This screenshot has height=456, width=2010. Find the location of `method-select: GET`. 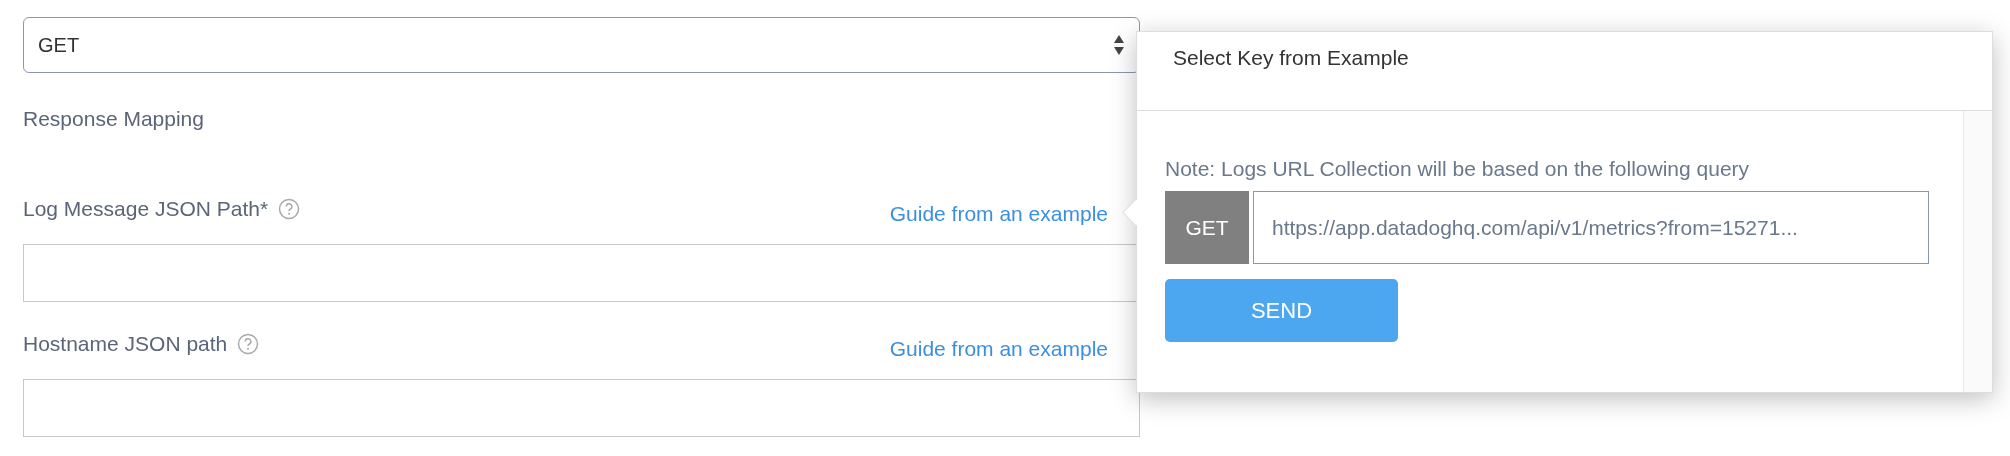

method-select: GET is located at coordinates (581, 45).